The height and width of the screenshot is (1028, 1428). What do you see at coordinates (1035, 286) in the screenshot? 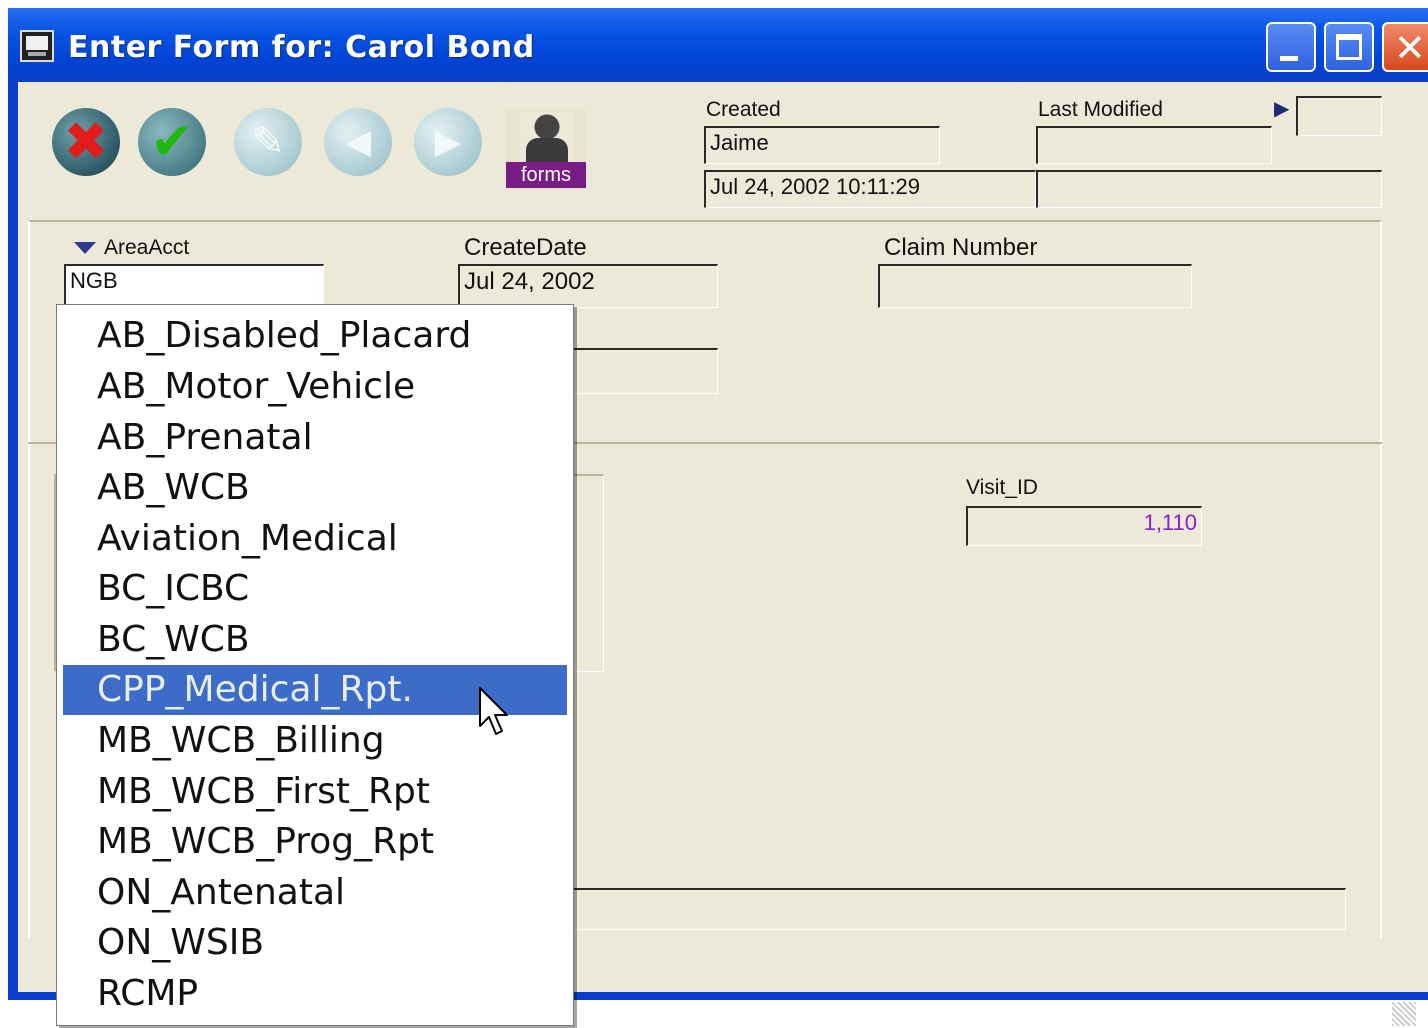
I see `claim-number-field` at bounding box center [1035, 286].